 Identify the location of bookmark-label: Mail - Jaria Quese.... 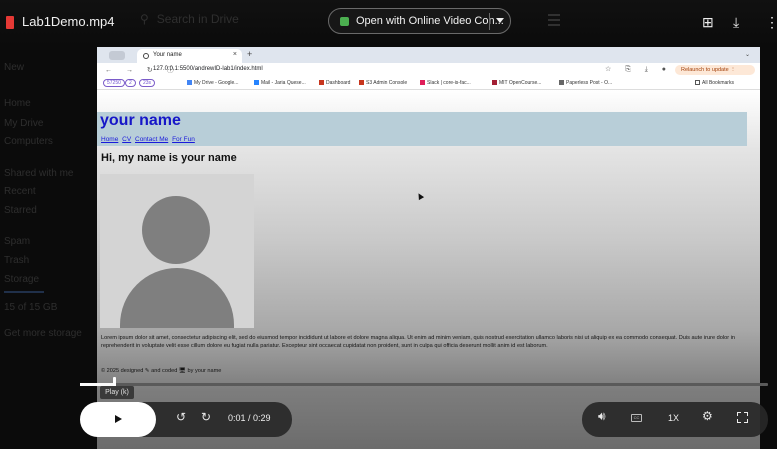
(283, 83).